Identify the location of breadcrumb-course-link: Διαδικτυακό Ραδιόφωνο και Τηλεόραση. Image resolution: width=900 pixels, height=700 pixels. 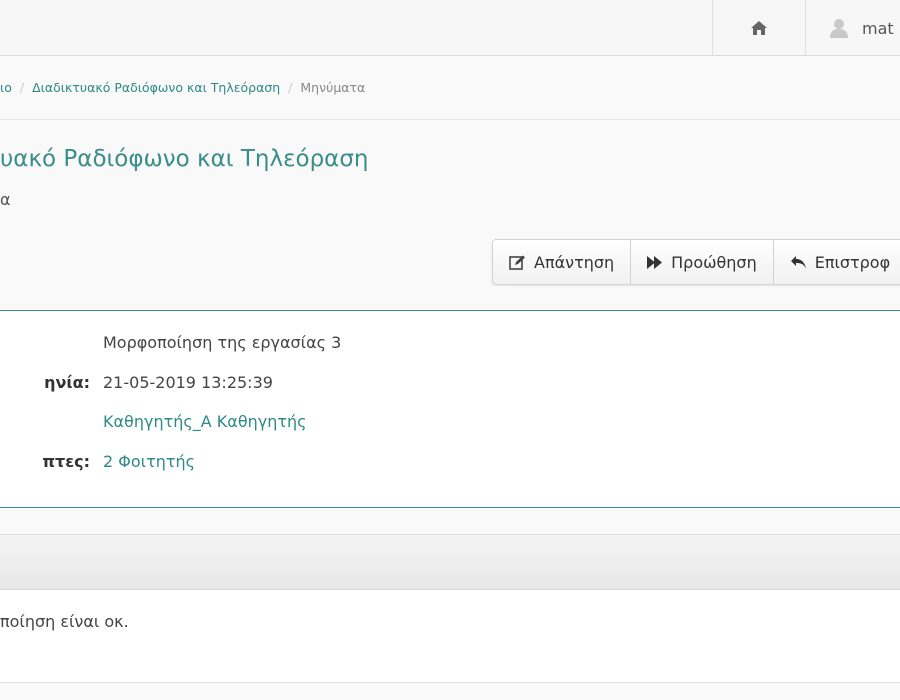
(156, 87).